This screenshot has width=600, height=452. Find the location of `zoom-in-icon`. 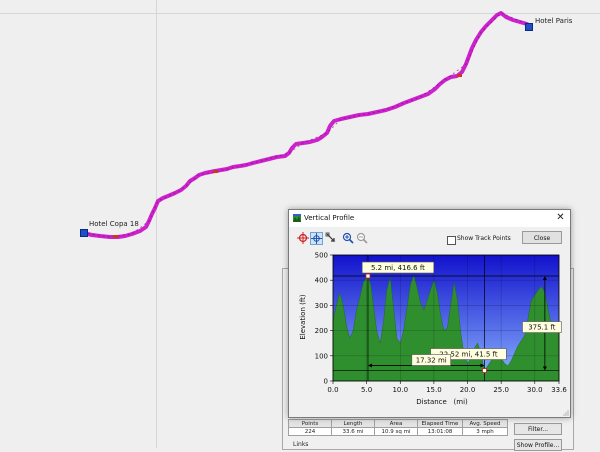

zoom-in-icon is located at coordinates (348, 238).